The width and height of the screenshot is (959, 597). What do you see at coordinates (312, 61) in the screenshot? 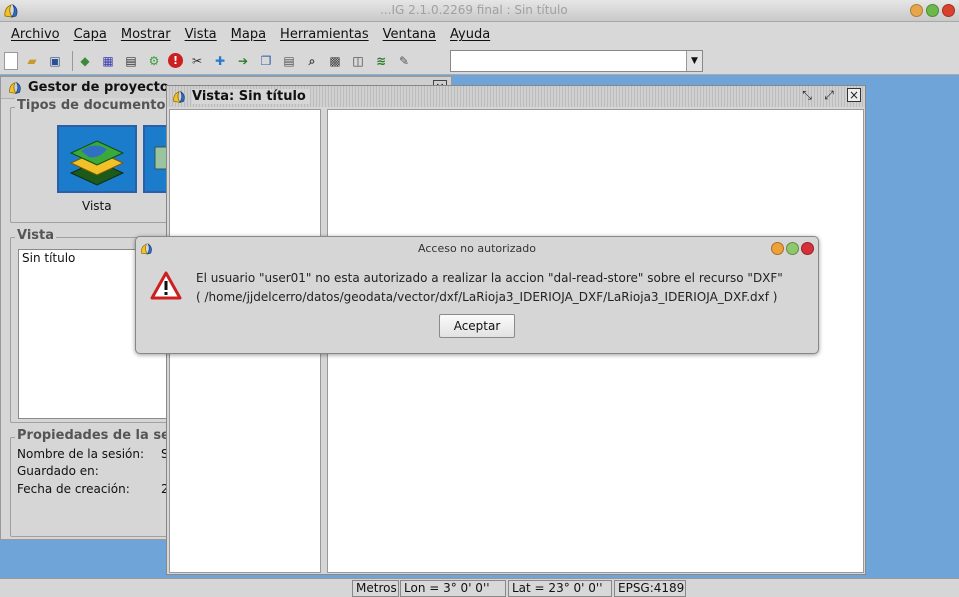
I see `search-icon: ⌕` at bounding box center [312, 61].